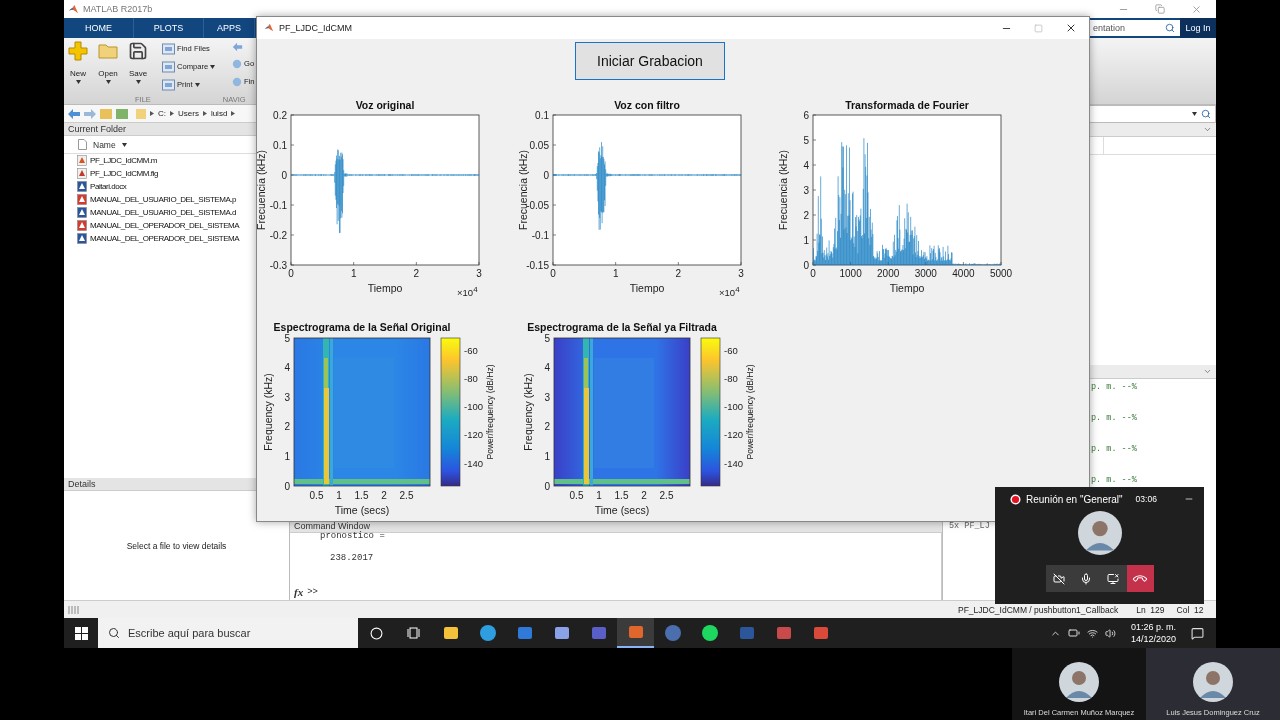  I want to click on plot-title: Espectrograma de la Señal ya Filtrada, so click(622, 327).